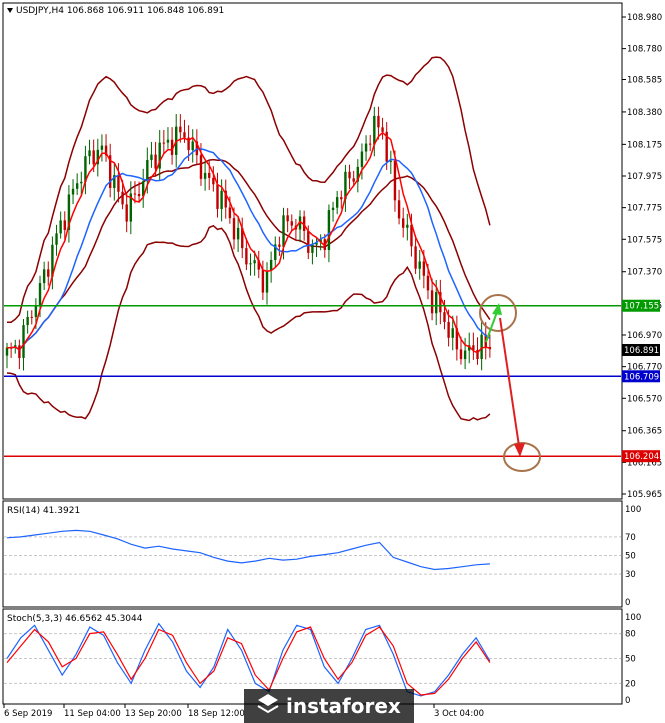 The width and height of the screenshot is (665, 723). Describe the element at coordinates (644, 240) in the screenshot. I see `price-tick-label: 107.575` at that location.